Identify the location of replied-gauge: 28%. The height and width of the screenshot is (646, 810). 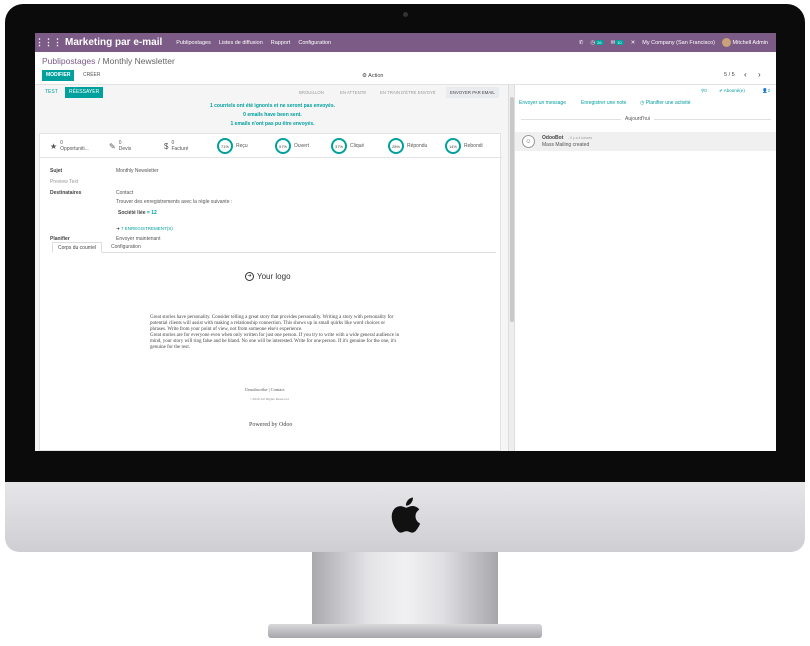
(396, 146).